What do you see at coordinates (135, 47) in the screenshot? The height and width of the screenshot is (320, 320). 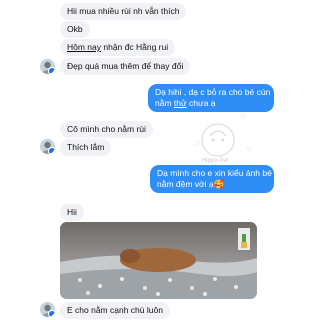 I see `message-text: nhận đc Hằng rui` at bounding box center [135, 47].